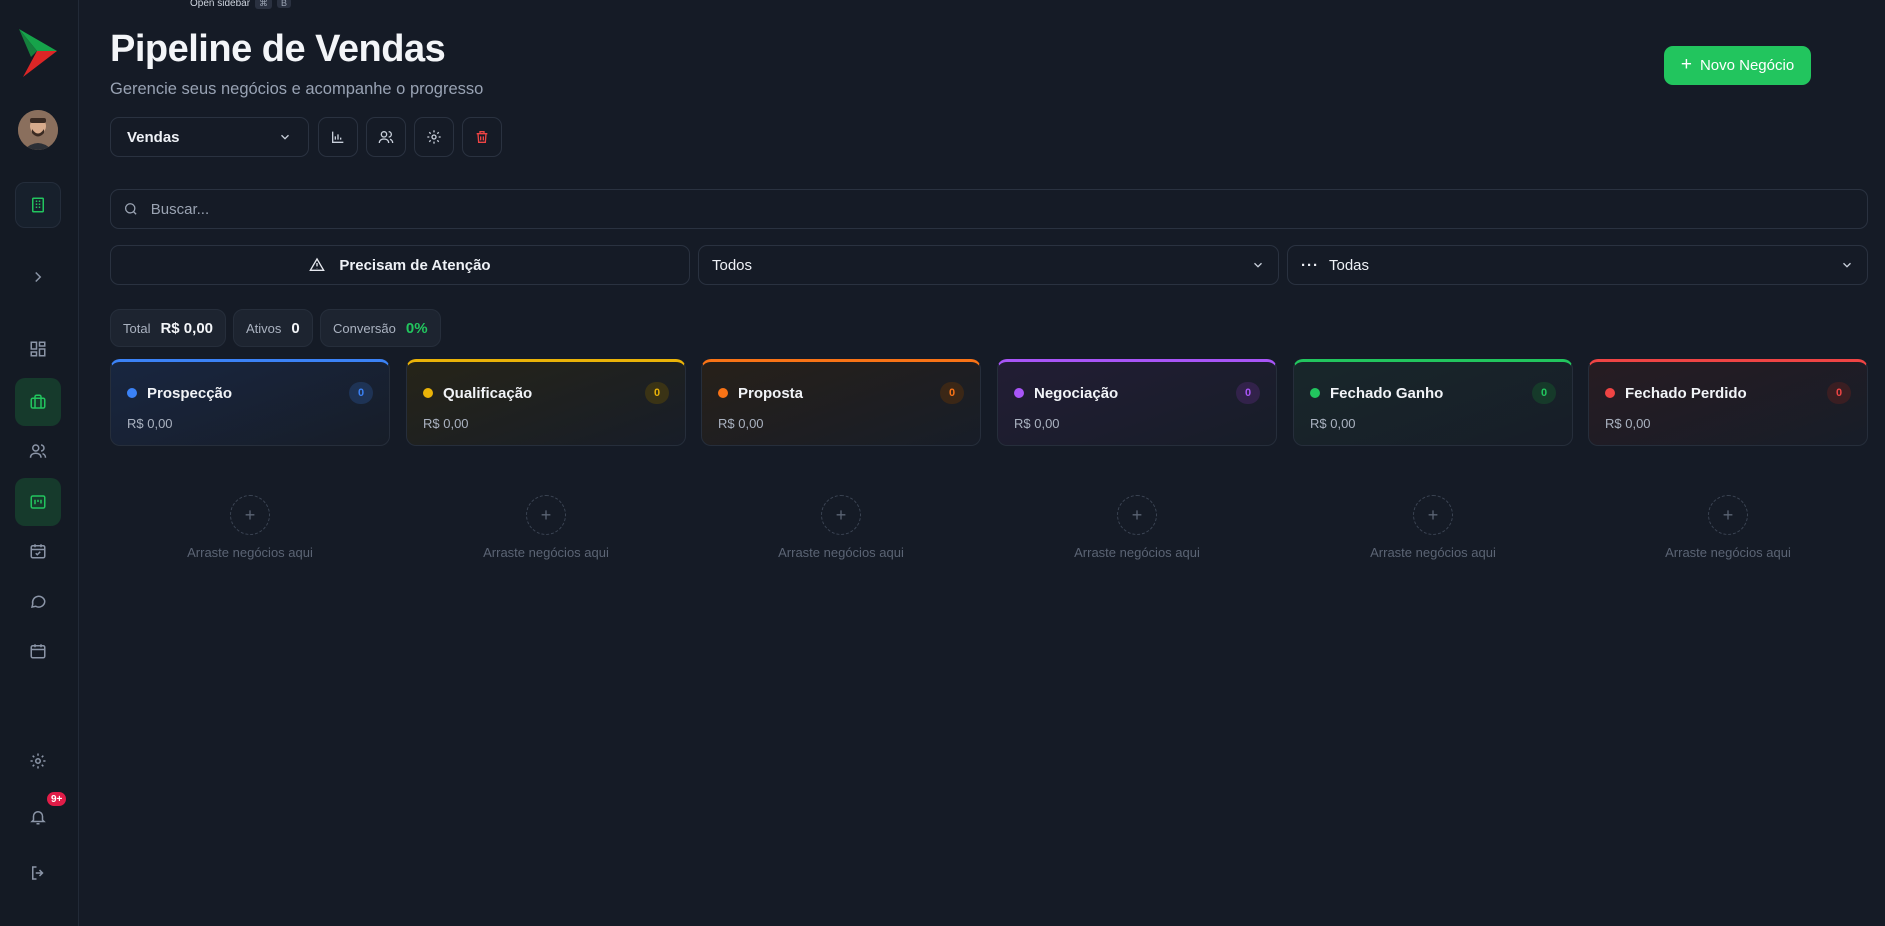  I want to click on trash-icon, so click(482, 137).